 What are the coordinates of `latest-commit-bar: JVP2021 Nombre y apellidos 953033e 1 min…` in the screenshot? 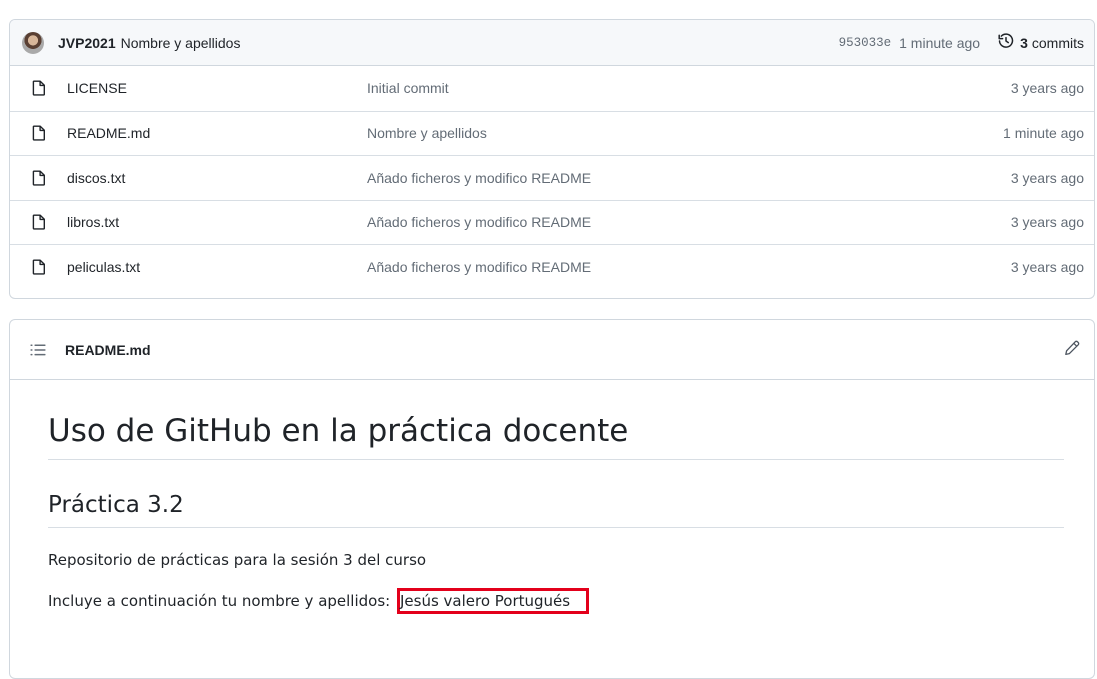 It's located at (552, 43).